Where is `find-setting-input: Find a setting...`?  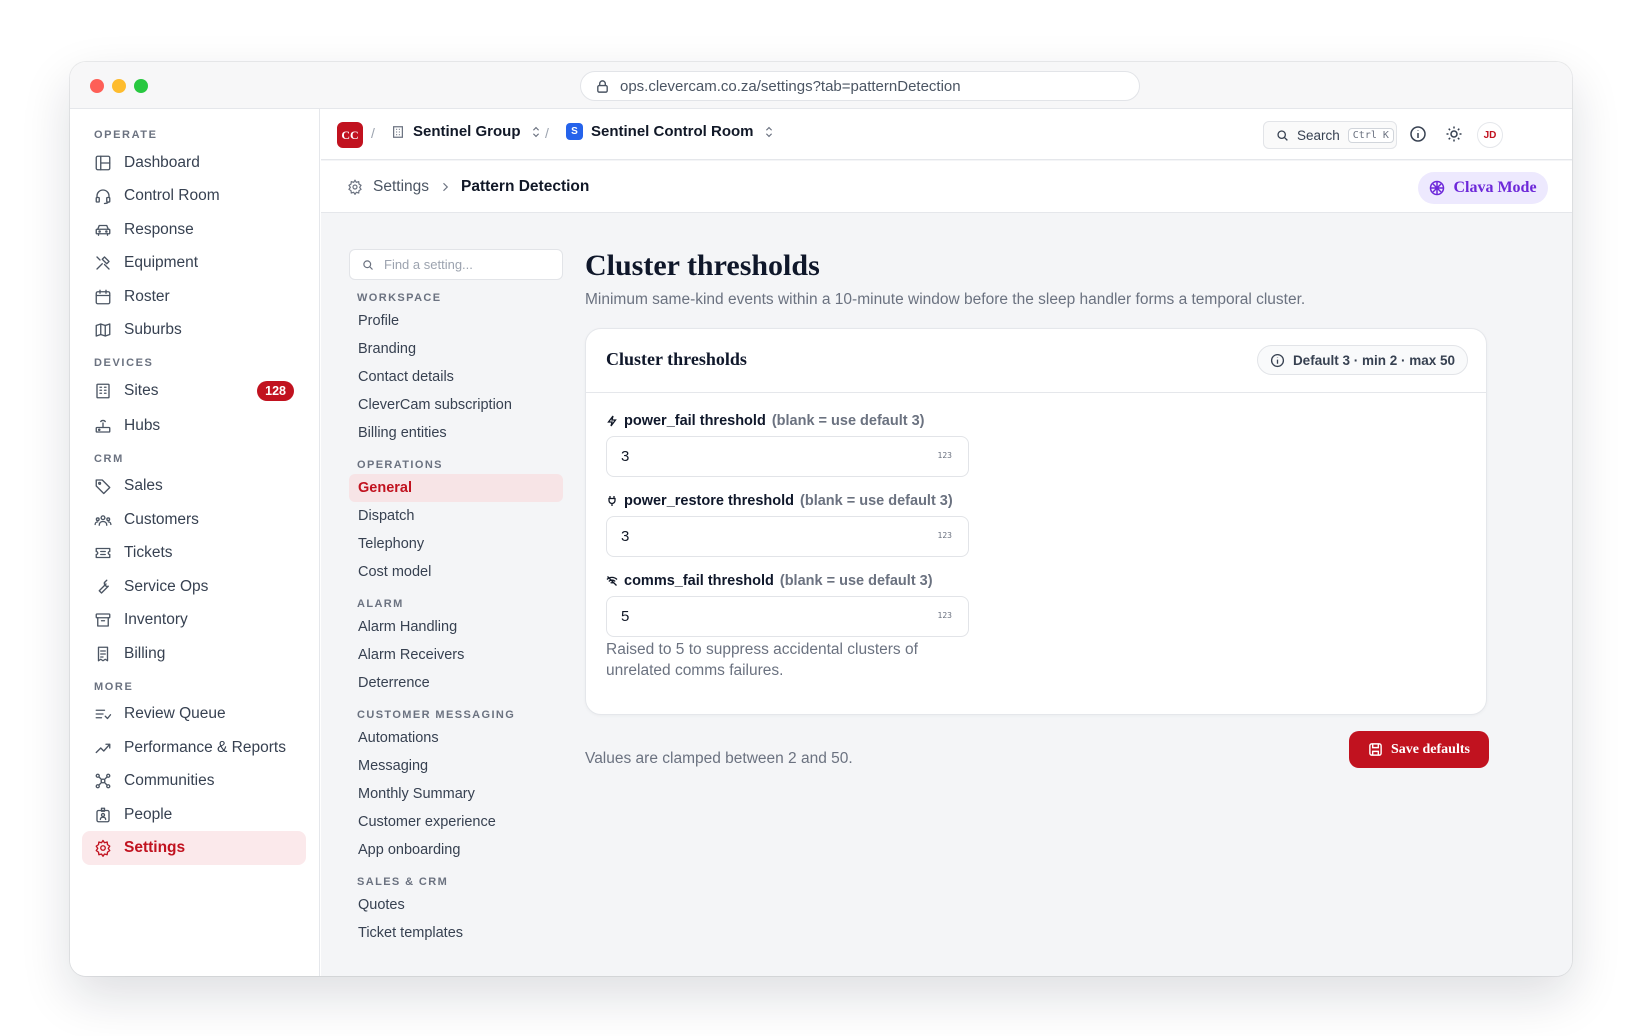
find-setting-input: Find a setting... is located at coordinates (456, 264).